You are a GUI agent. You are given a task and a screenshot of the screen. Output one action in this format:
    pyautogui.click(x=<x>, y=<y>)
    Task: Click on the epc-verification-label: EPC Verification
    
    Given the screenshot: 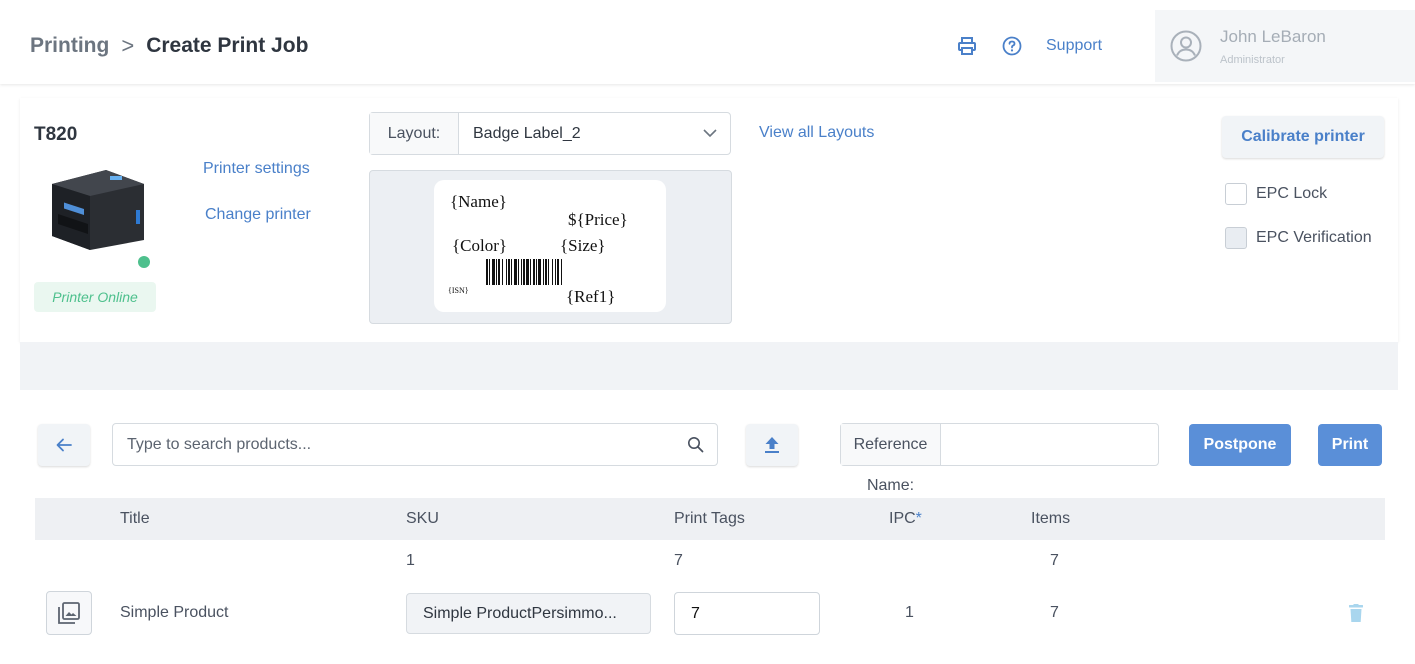 What is the action you would take?
    pyautogui.click(x=1314, y=238)
    